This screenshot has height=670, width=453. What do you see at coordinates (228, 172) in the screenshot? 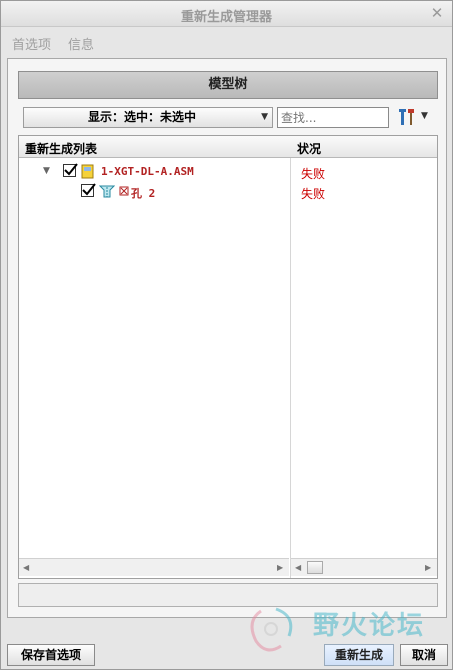
I see `table-row: ▼ 1-XGT-DL-A.ASM 失败` at bounding box center [228, 172].